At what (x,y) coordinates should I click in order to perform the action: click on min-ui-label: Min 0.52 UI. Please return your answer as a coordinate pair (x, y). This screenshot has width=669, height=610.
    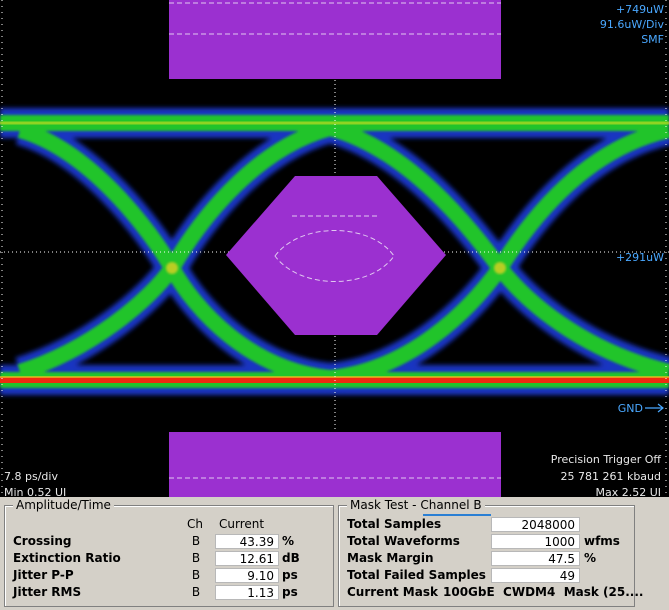
    Looking at the image, I should click on (35, 491).